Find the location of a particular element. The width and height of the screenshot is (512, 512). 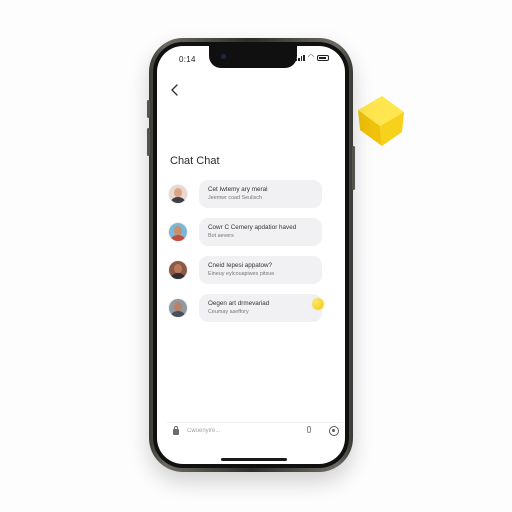

message-input-bar is located at coordinates (255, 430).